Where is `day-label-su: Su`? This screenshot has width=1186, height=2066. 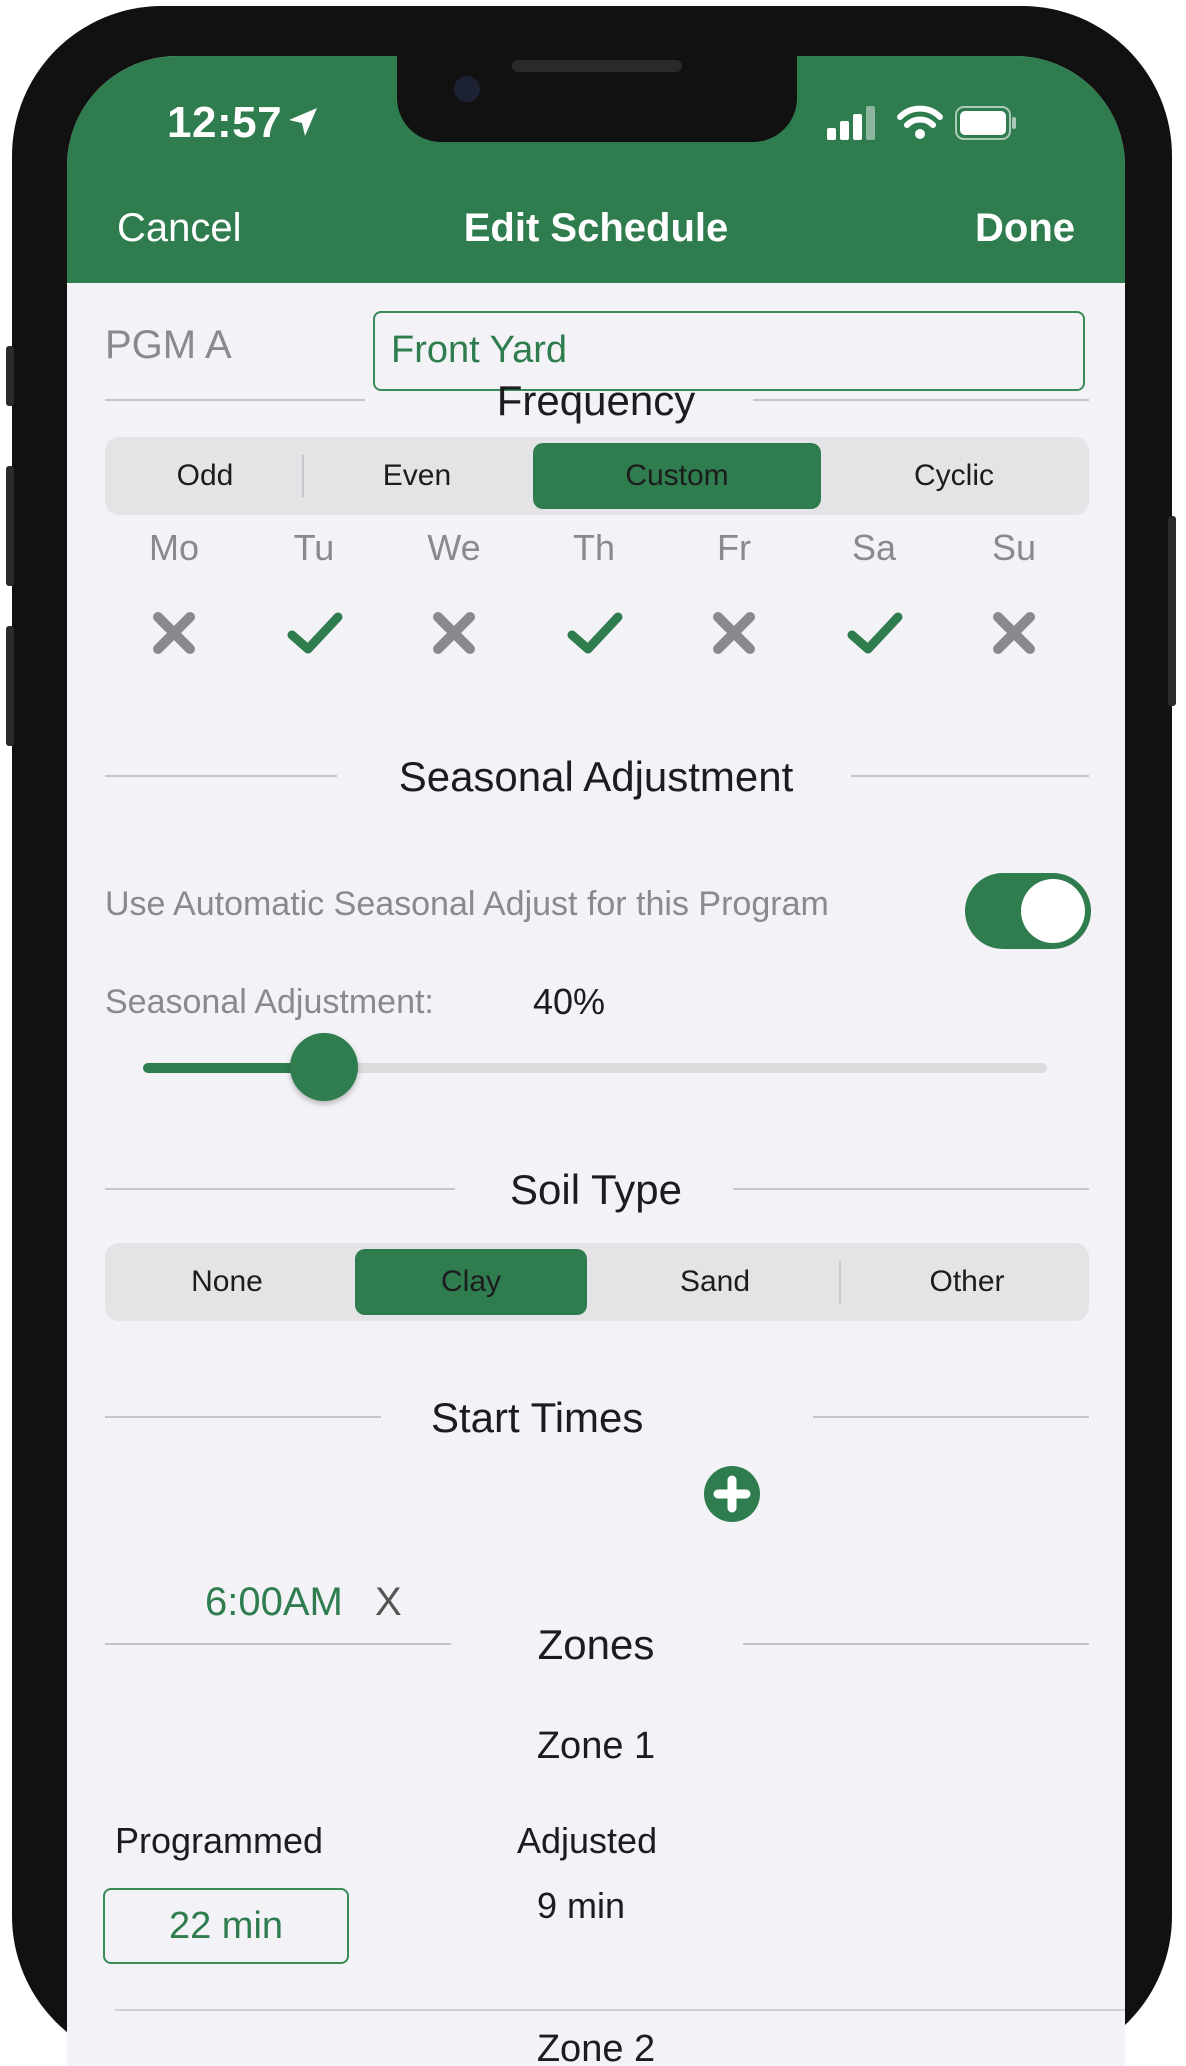 day-label-su: Su is located at coordinates (1014, 547).